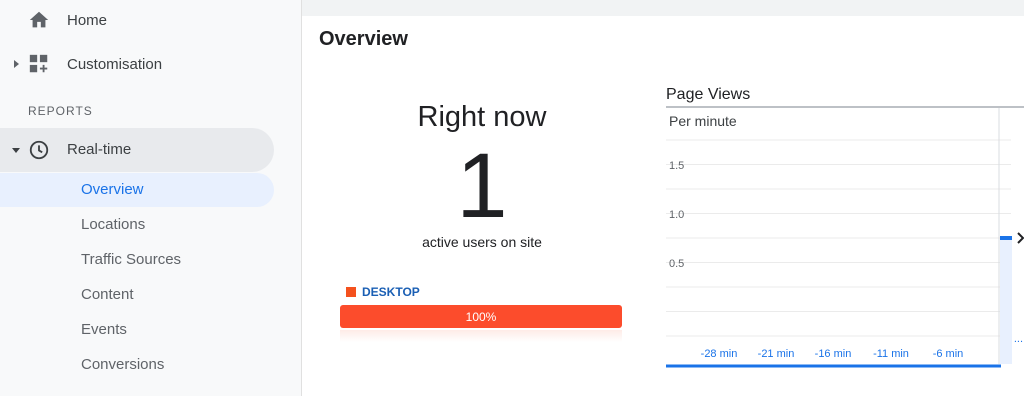 The width and height of the screenshot is (1024, 396). I want to click on nav-customisation-label: Customisation, so click(115, 64).